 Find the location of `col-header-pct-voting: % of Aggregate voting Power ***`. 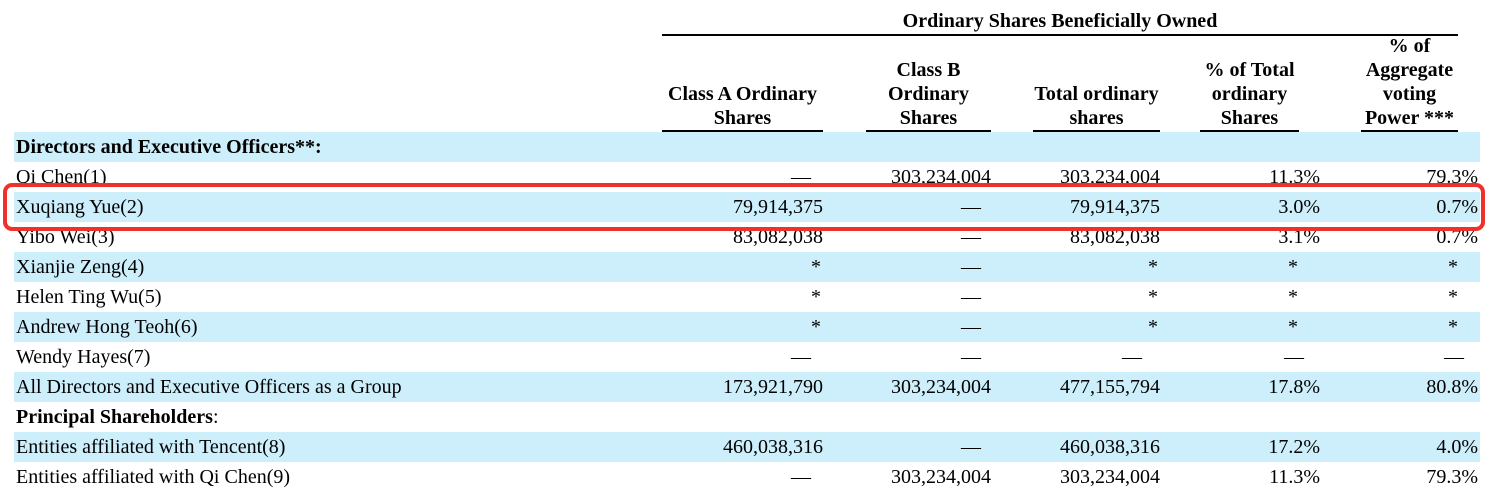

col-header-pct-voting: % of Aggregate voting Power *** is located at coordinates (1409, 83).